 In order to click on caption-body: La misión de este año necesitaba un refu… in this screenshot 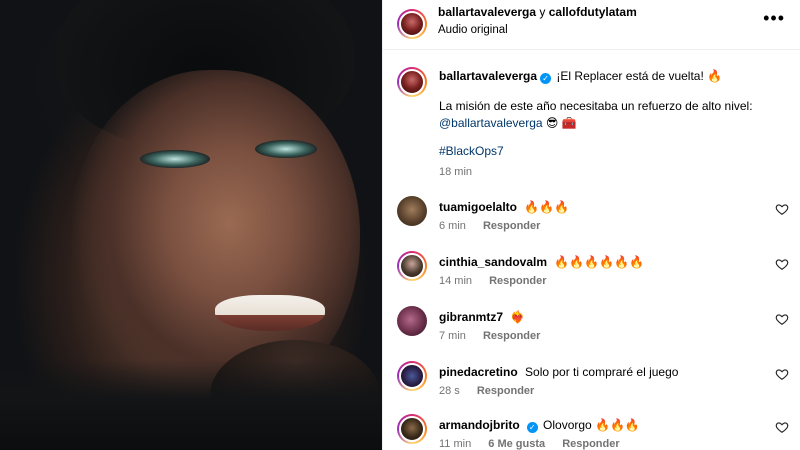, I will do `click(611, 115)`.